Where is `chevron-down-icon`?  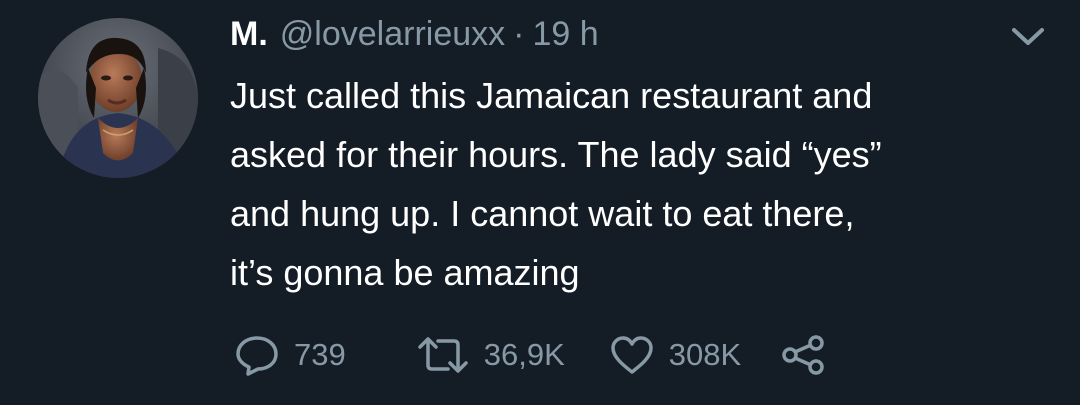
chevron-down-icon is located at coordinates (1028, 37).